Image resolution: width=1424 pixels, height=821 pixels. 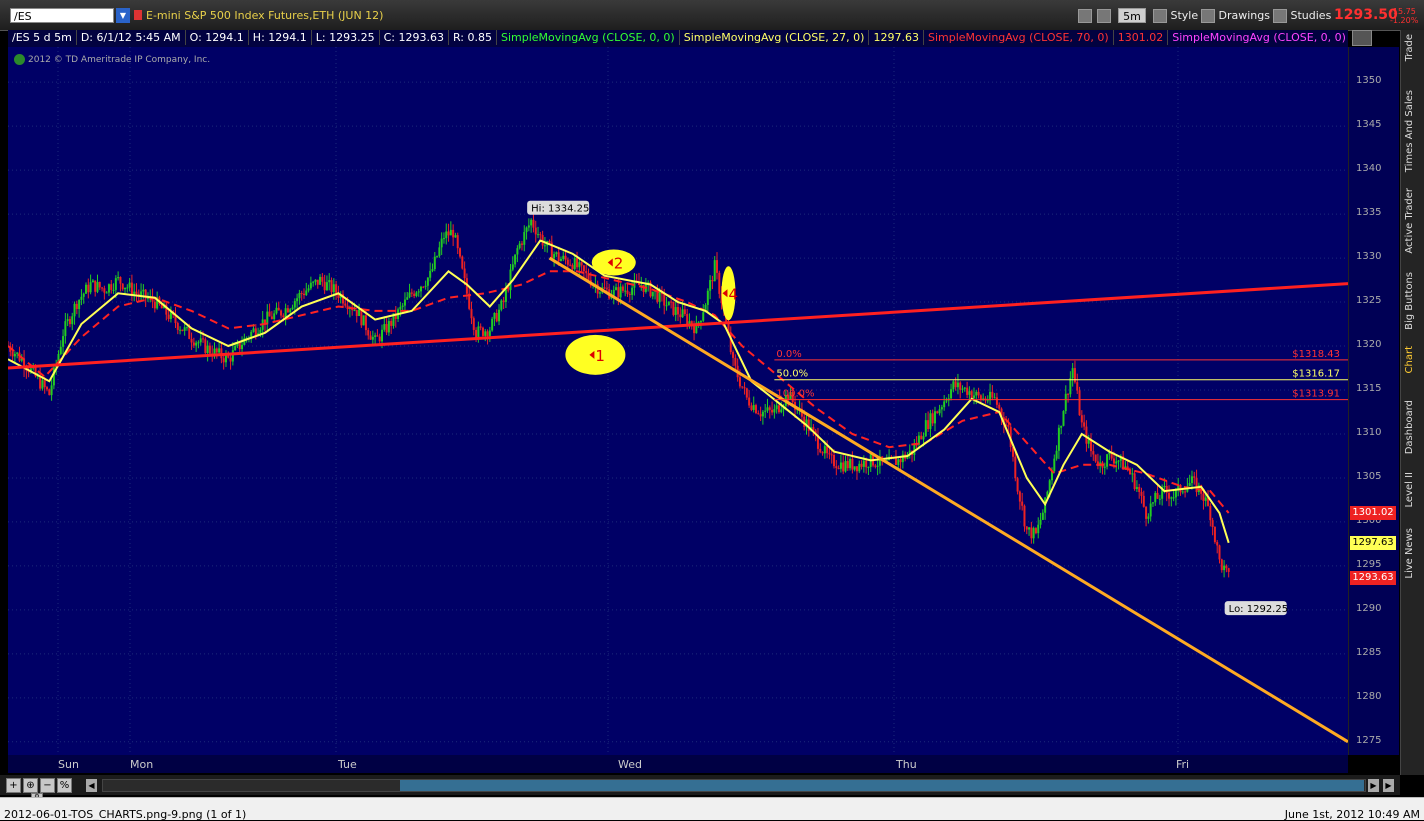 I want to click on study-legend-item: /ES 5 d 5m, so click(x=42, y=37).